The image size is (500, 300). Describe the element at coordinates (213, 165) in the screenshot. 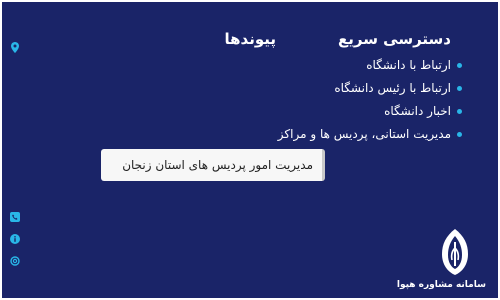

I see `campus-select: مدیریت امور پردیس های استان زنجان` at that location.